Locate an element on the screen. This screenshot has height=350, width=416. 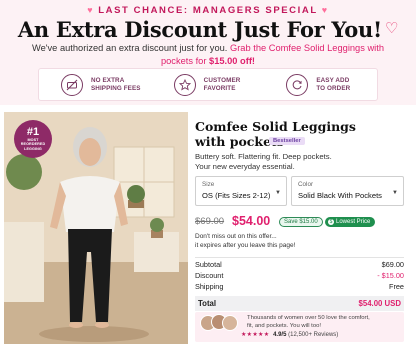
star-rating-icon: ★★★★★ is located at coordinates (255, 335).